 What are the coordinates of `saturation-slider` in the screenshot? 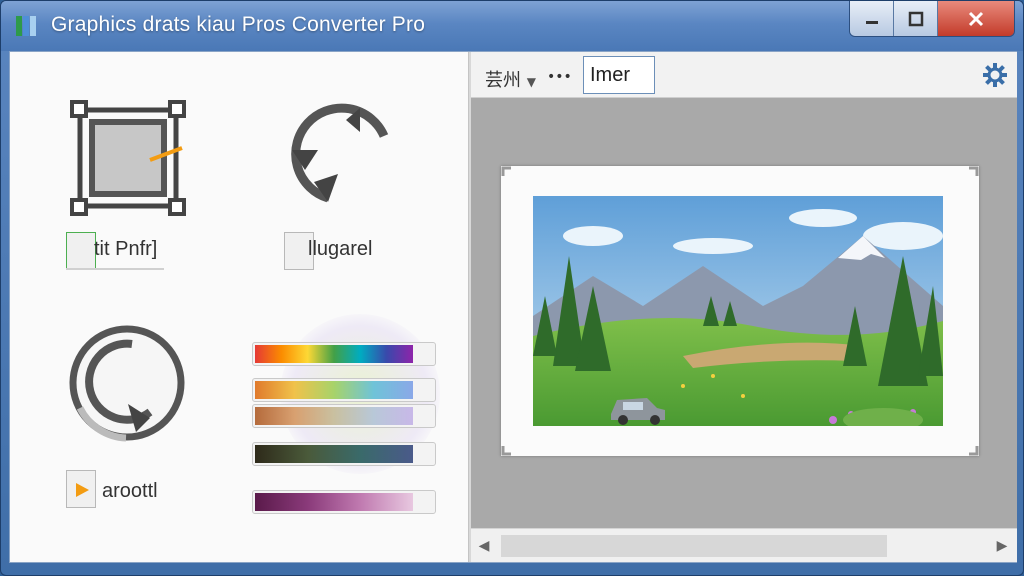 It's located at (344, 390).